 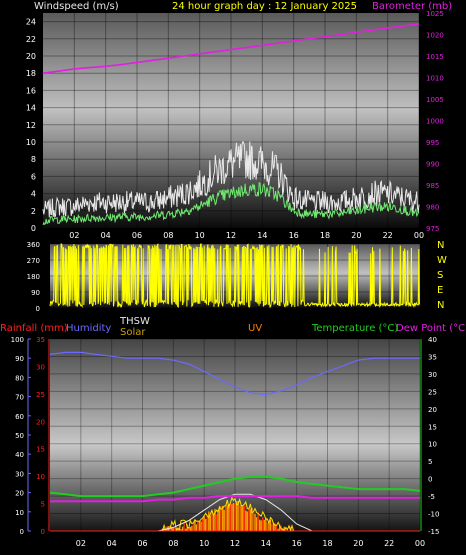 I want to click on p3-xtick-label: 10, so click(x=204, y=543).